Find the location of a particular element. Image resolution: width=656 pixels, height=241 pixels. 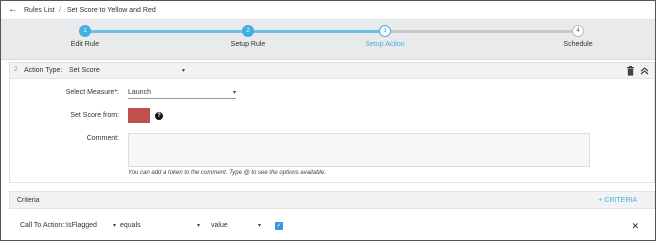

add-criteria-button: + CRITERIA is located at coordinates (617, 200).